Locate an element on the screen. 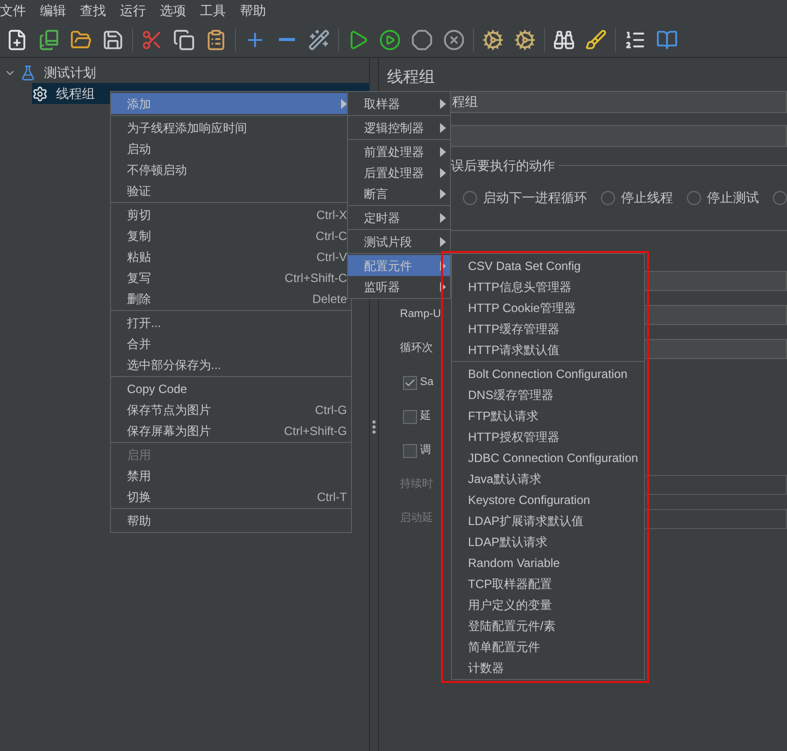 The width and height of the screenshot is (787, 751). shortcut-label: Ctrl-T is located at coordinates (332, 497).